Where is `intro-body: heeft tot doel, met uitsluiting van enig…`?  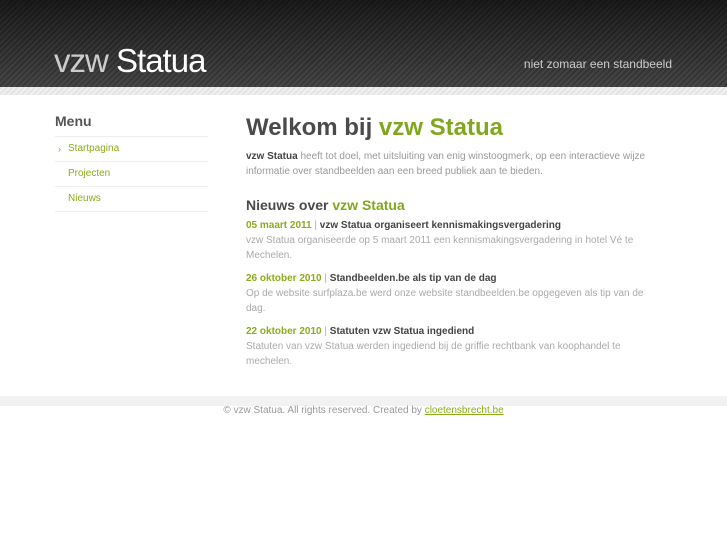 intro-body: heeft tot doel, met uitsluiting van enig… is located at coordinates (446, 164).